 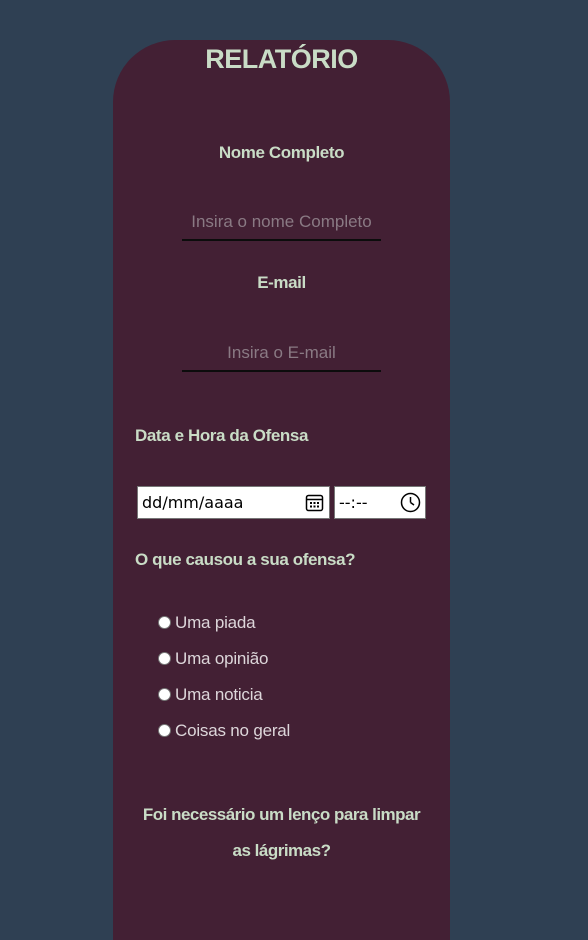 What do you see at coordinates (222, 658) in the screenshot?
I see `option-label: Uma opinião` at bounding box center [222, 658].